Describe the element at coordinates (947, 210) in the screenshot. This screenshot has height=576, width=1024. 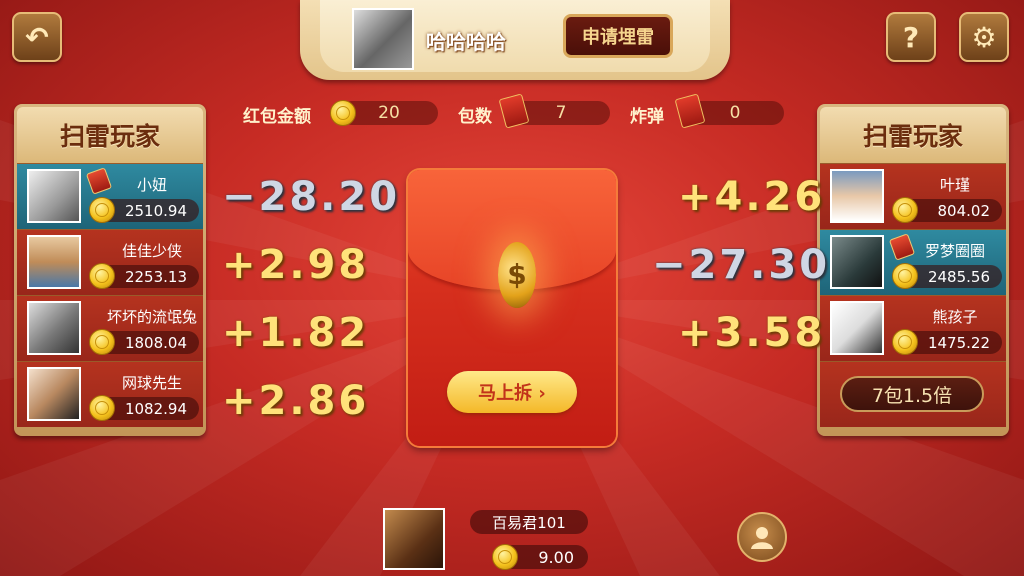
I see `player-balance: 804.02` at that location.